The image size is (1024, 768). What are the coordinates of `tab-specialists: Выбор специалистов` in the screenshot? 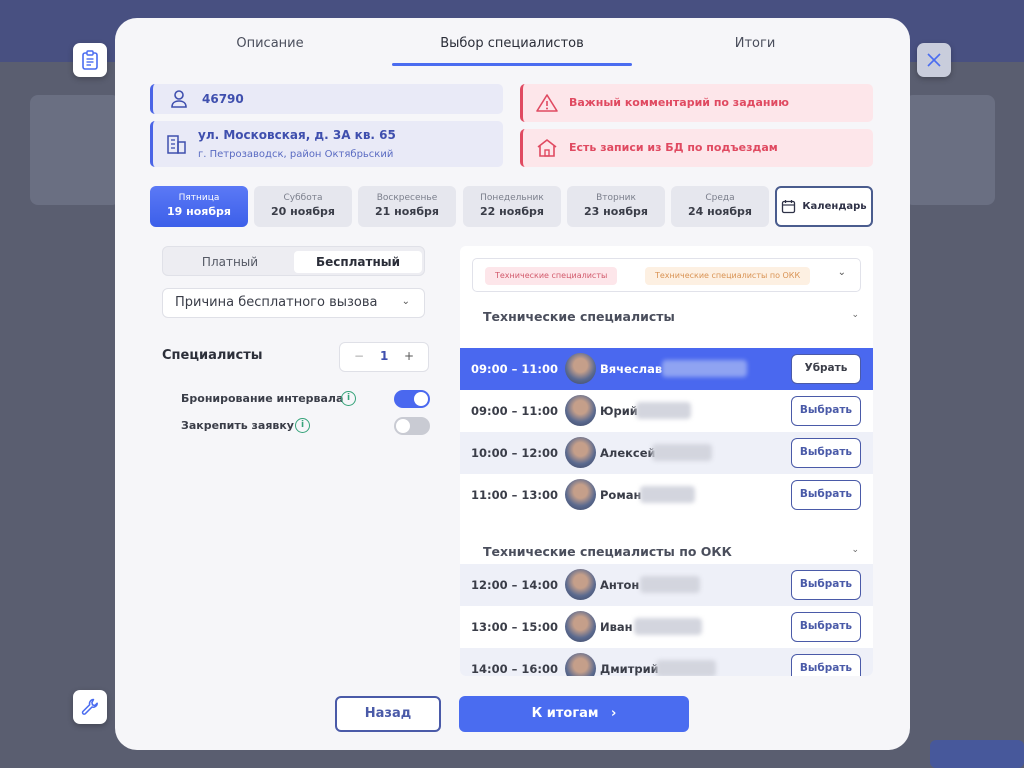 It's located at (512, 43).